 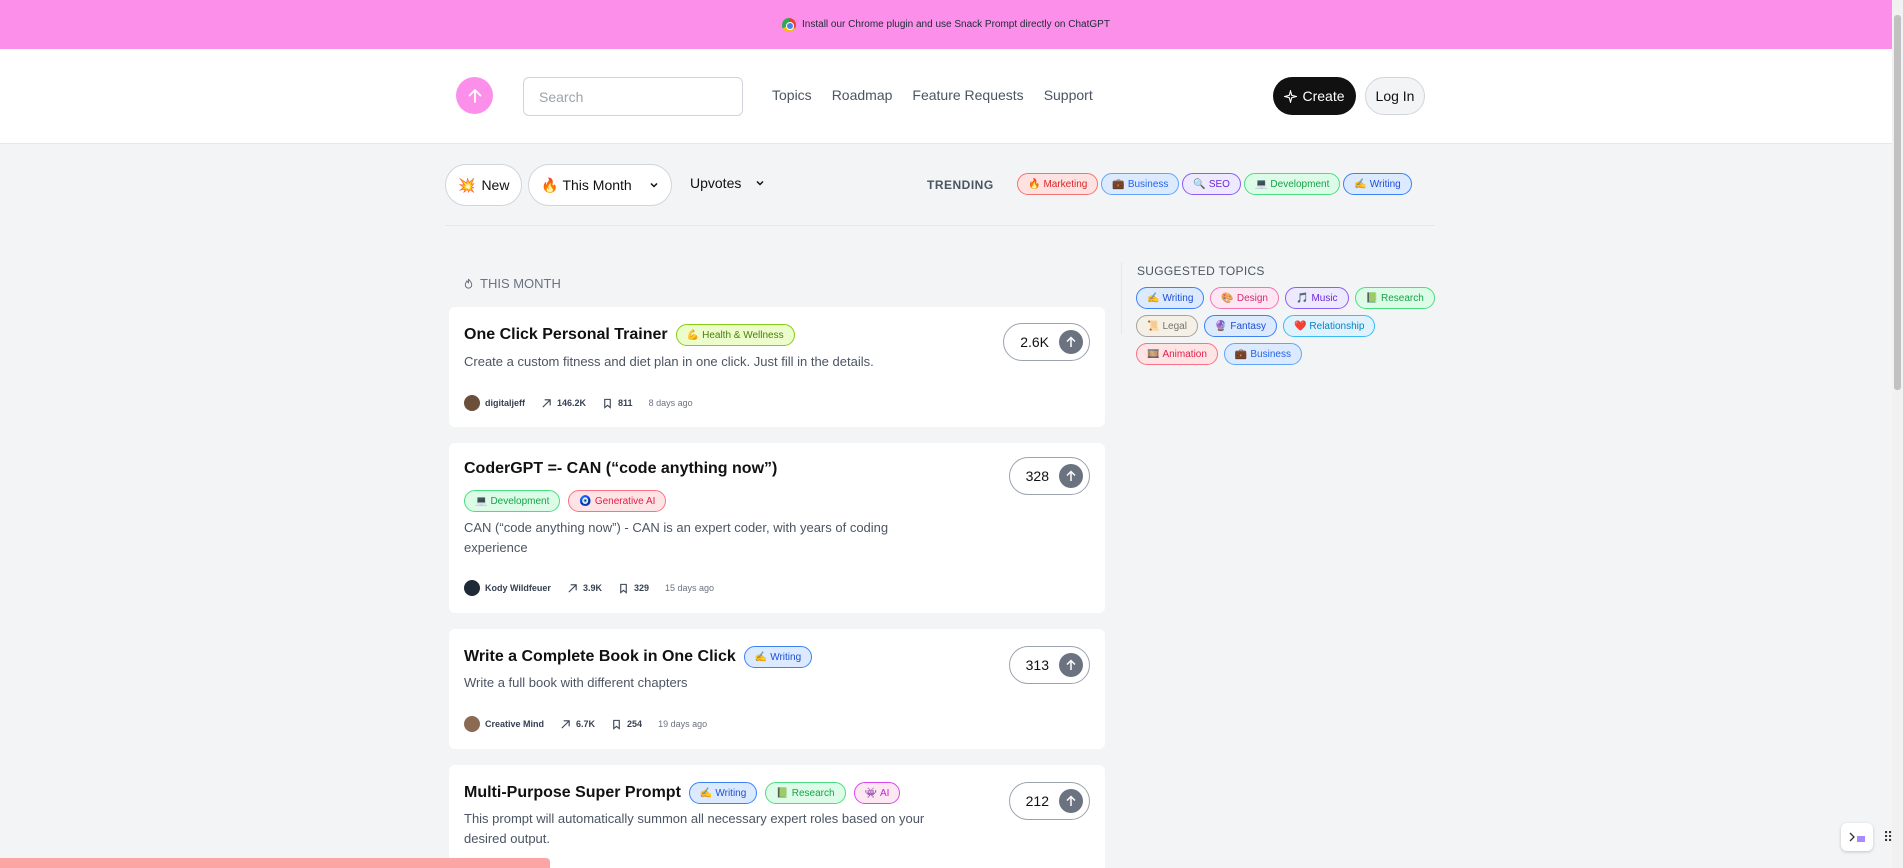 I want to click on suggested-tag-research: 📗 Research, so click(x=1394, y=298).